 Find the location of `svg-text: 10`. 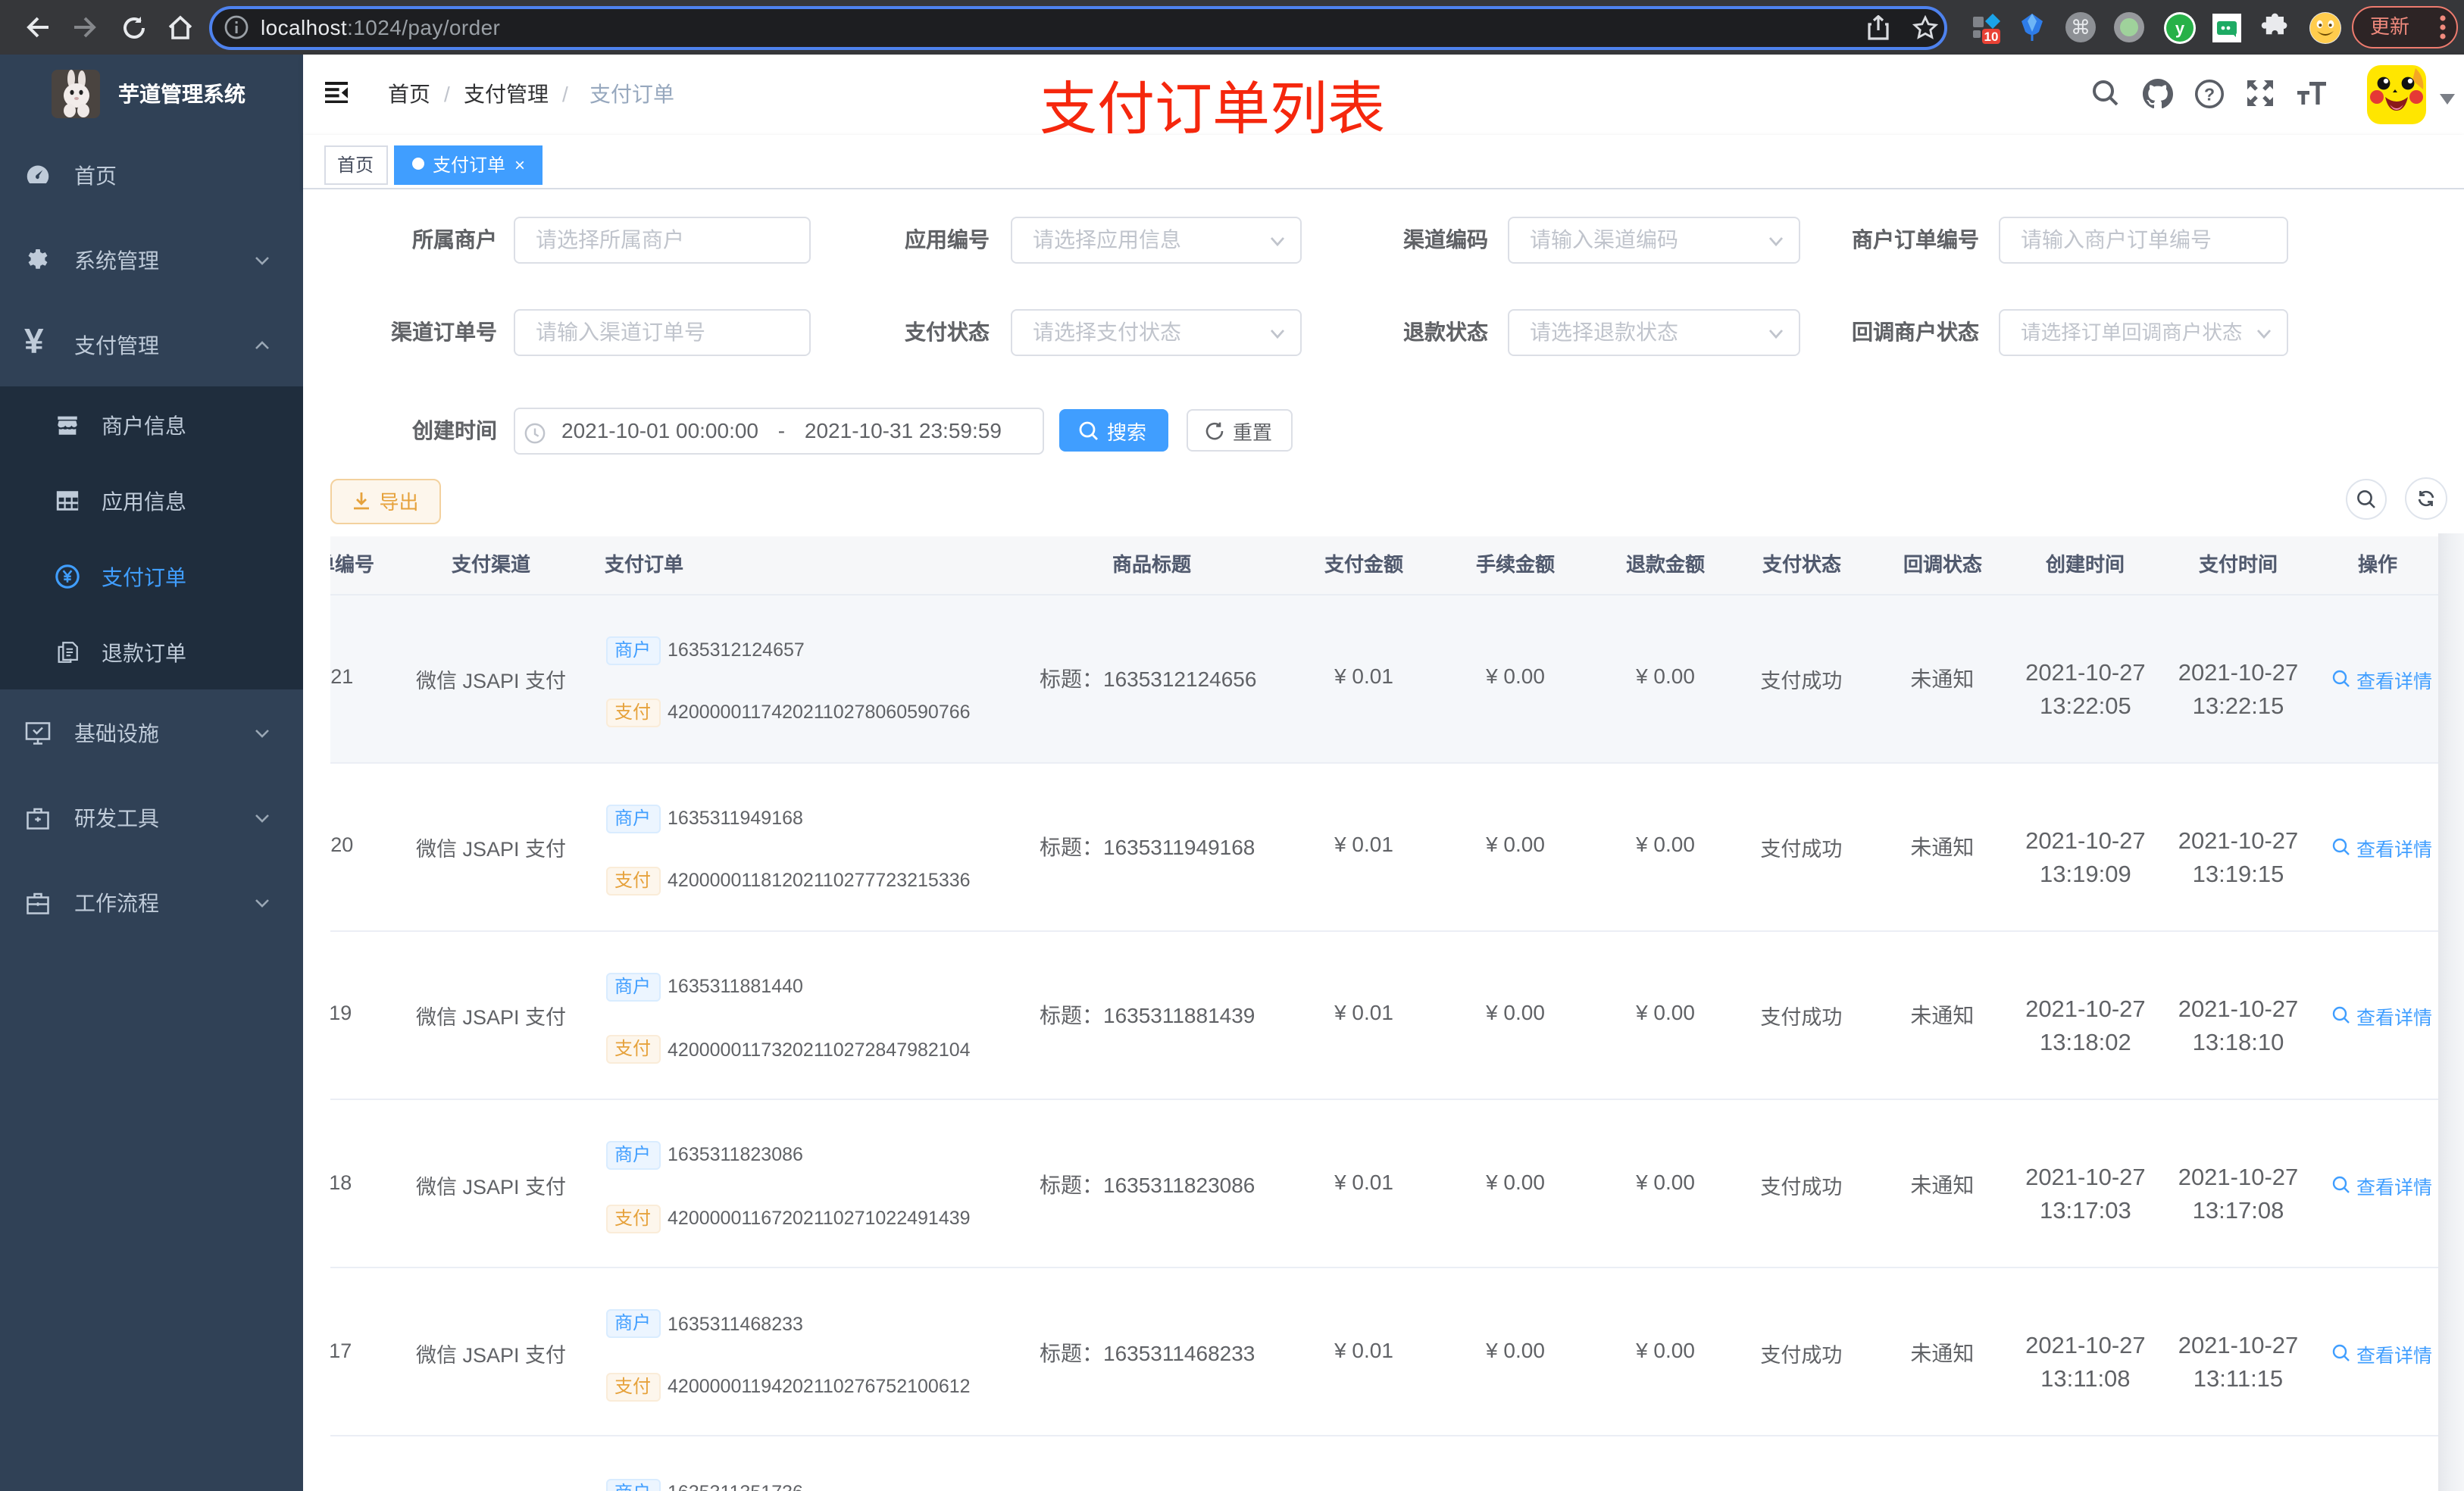

svg-text: 10 is located at coordinates (1991, 37).